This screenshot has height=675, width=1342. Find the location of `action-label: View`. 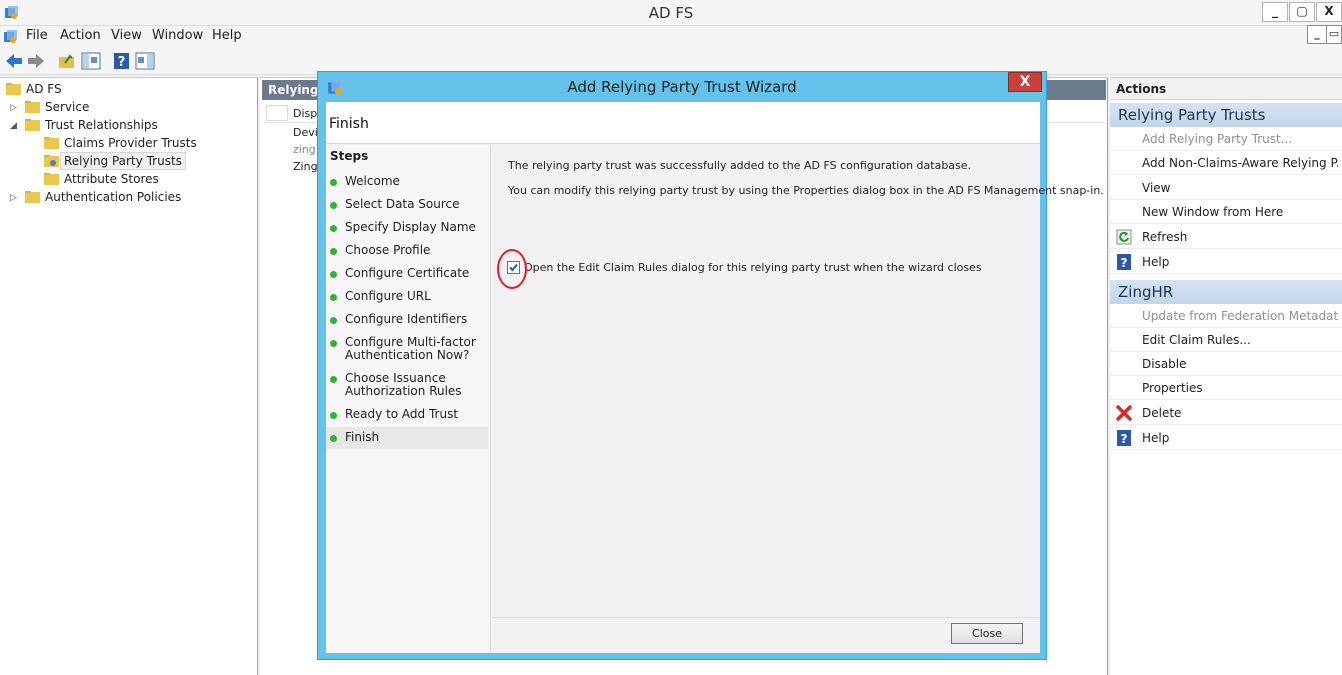

action-label: View is located at coordinates (1156, 188).